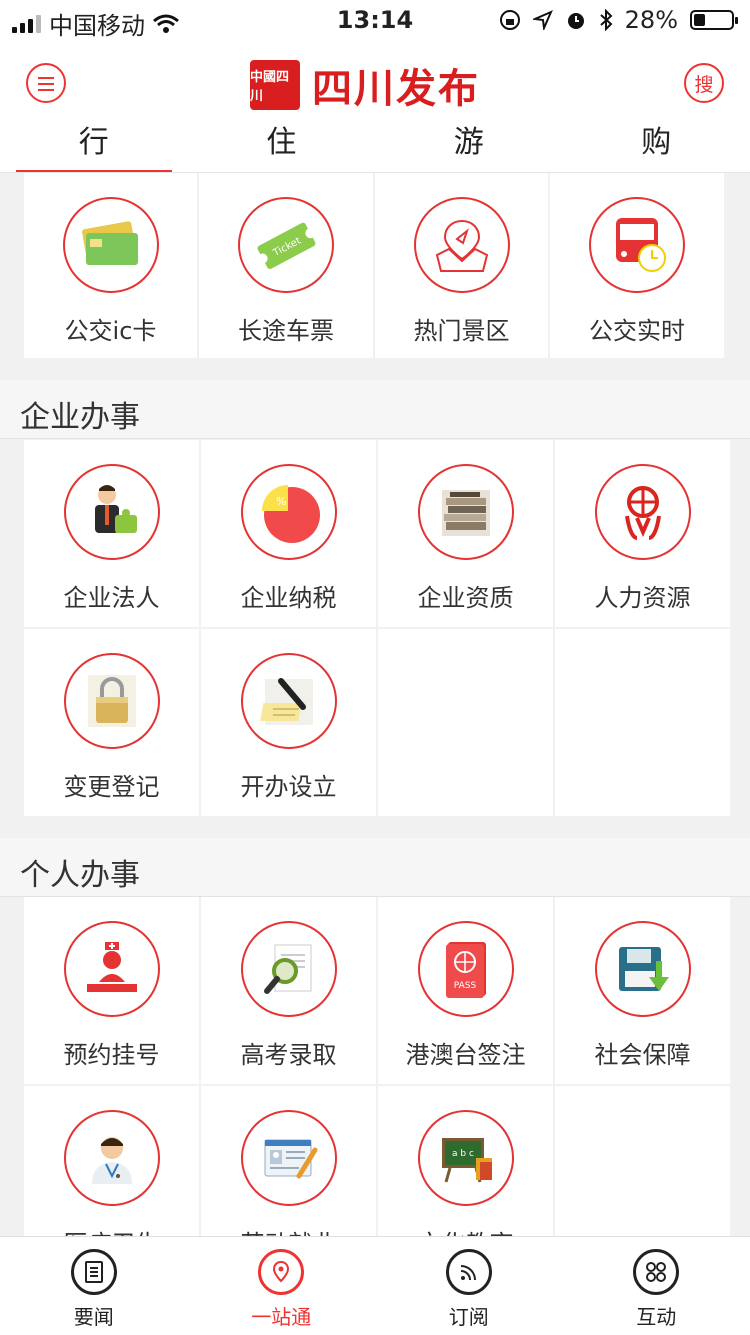 The height and width of the screenshot is (1335, 750). What do you see at coordinates (112, 969) in the screenshot?
I see `nurse-icon` at bounding box center [112, 969].